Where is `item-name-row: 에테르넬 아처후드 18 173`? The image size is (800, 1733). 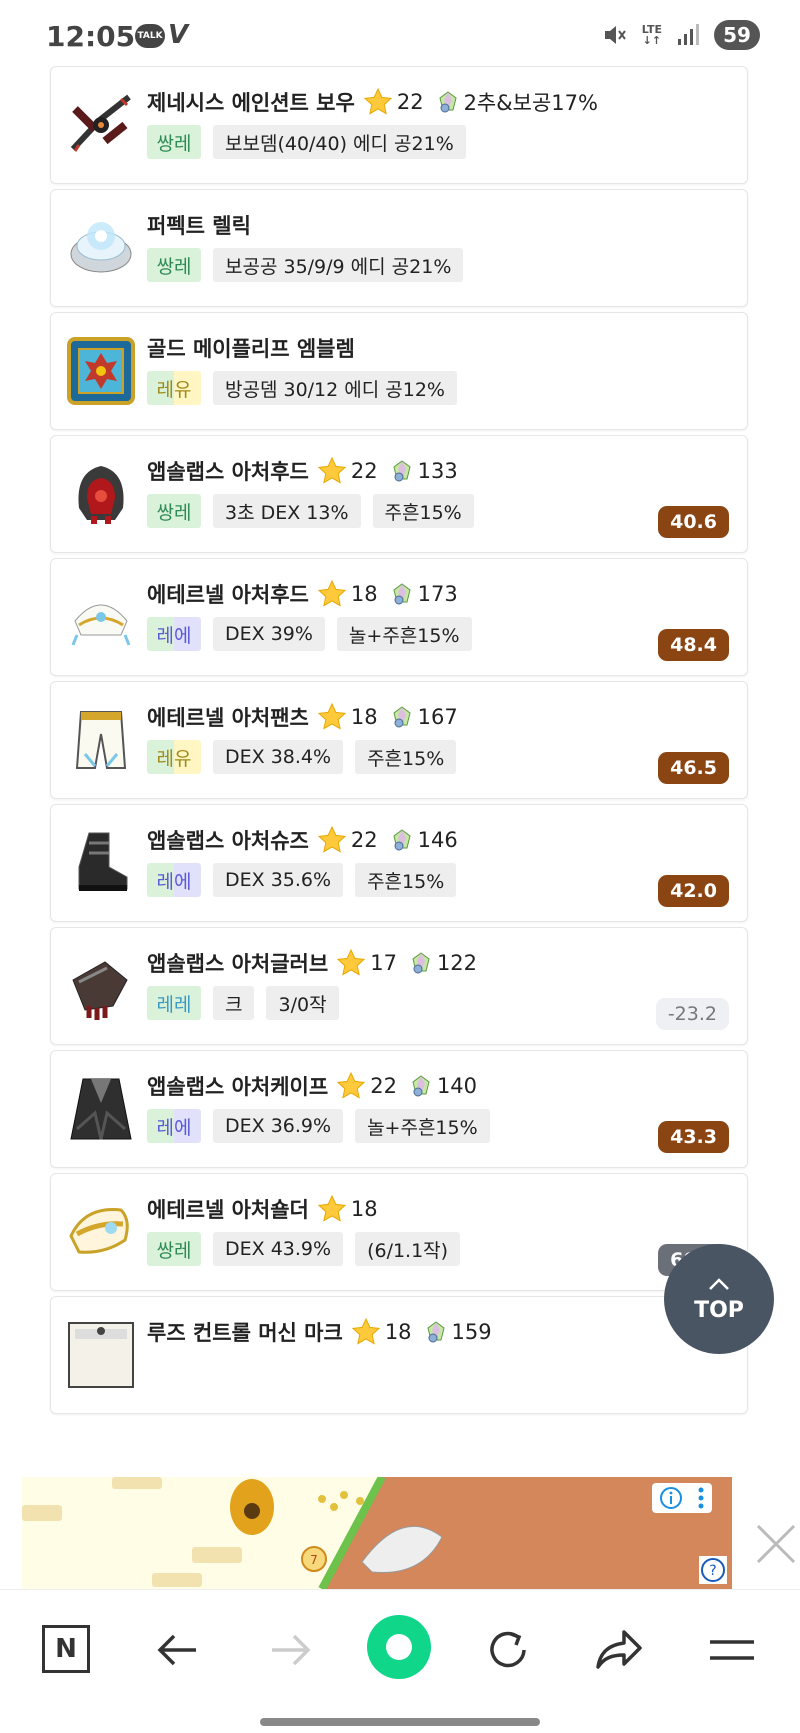 item-name-row: 에테르넬 아처후드 18 173 is located at coordinates (302, 594).